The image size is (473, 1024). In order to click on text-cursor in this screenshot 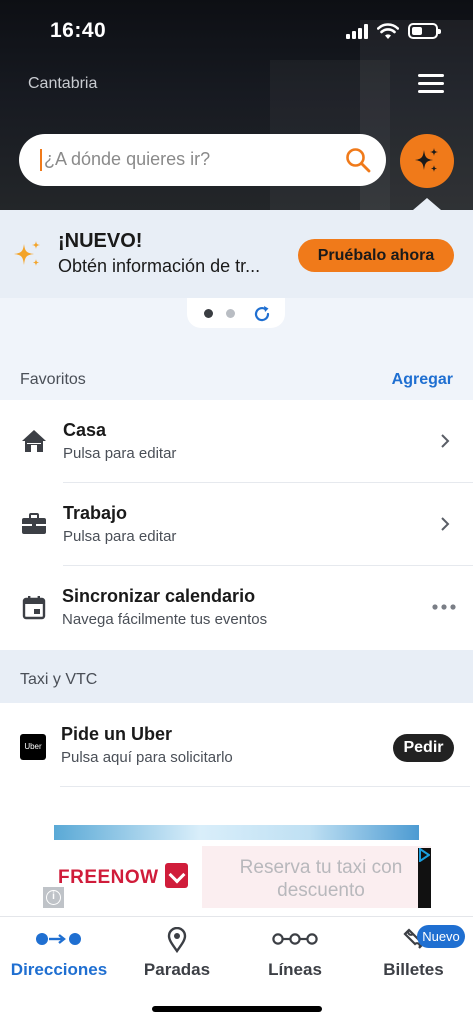, I will do `click(41, 160)`.